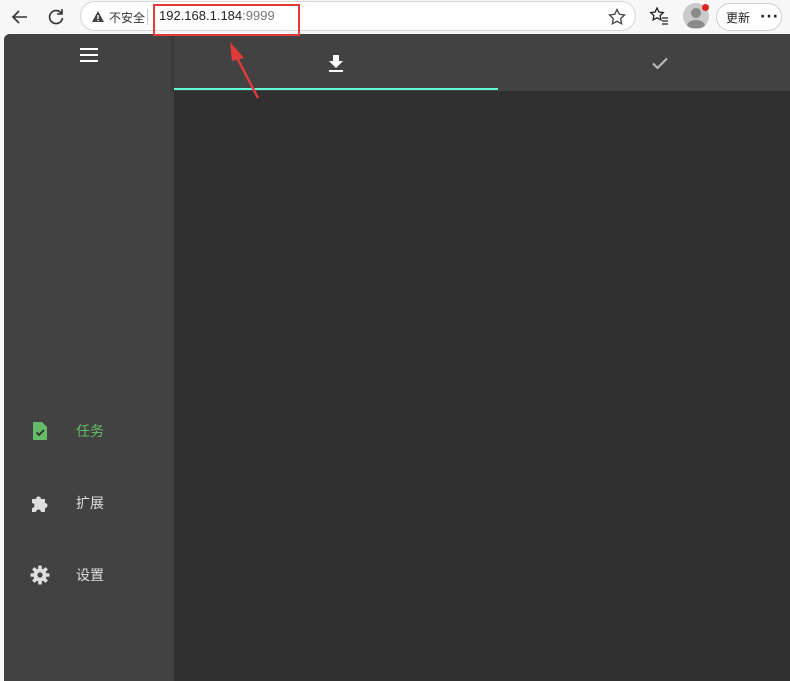 This screenshot has width=790, height=681. I want to click on back-button, so click(20, 17).